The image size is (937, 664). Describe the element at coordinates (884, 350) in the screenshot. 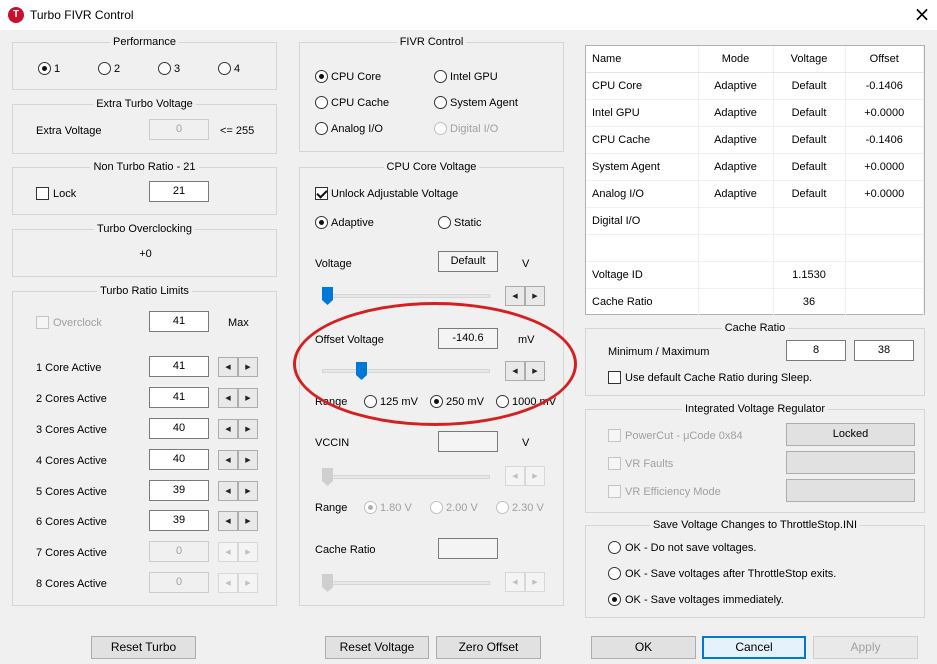

I see `cache-max-field: 38` at that location.